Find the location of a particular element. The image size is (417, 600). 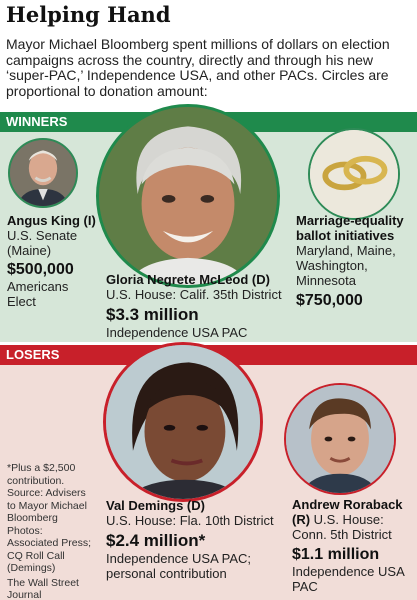

demings-race: U.S. House: Fla. 10th District is located at coordinates (190, 520).